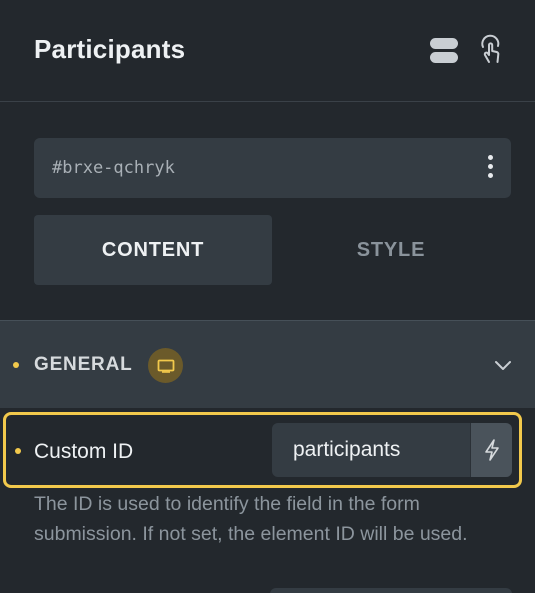 The image size is (535, 593). Describe the element at coordinates (490, 169) in the screenshot. I see `kebab-icon` at that location.